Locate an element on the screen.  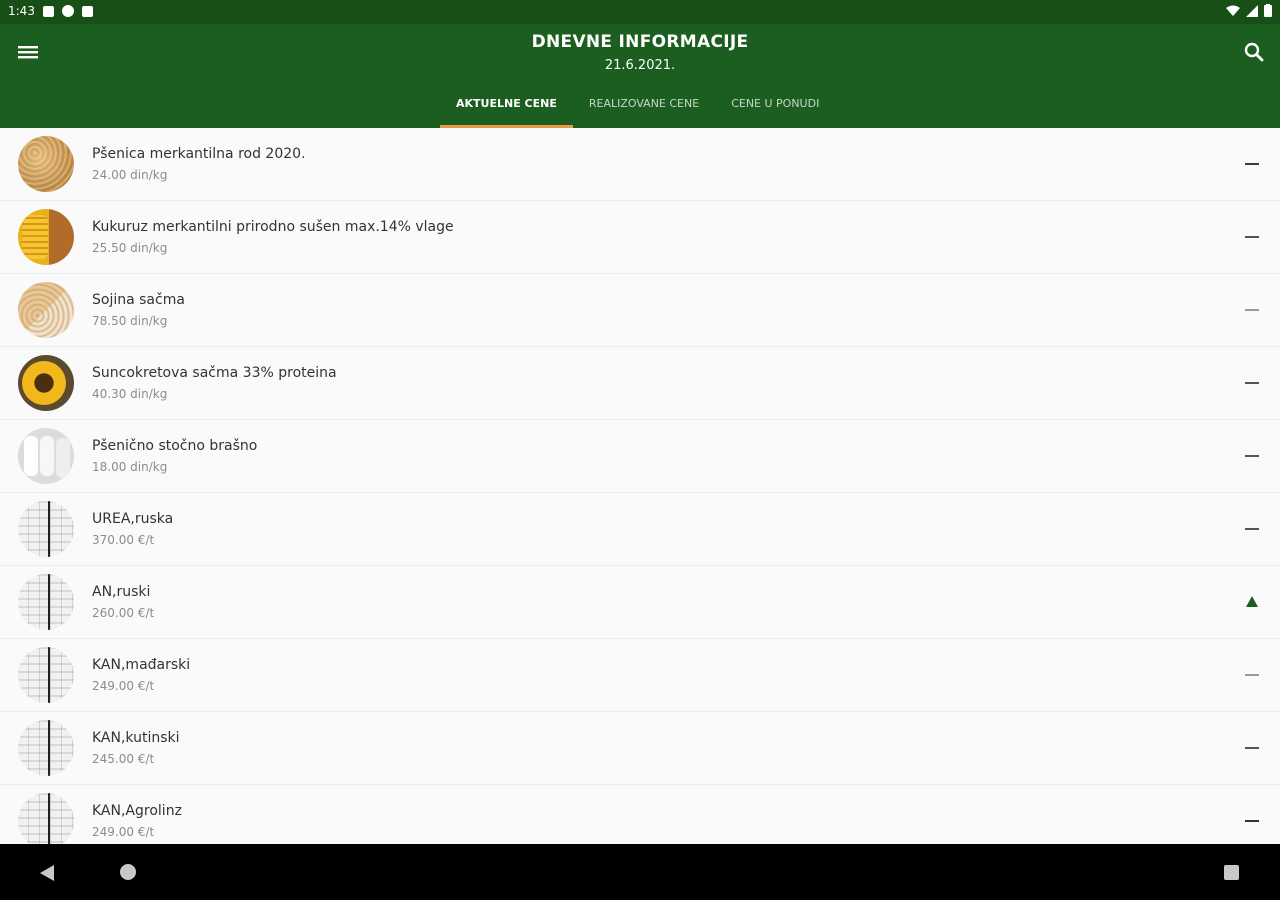
item-price: 24.00 din/kg is located at coordinates (130, 175).